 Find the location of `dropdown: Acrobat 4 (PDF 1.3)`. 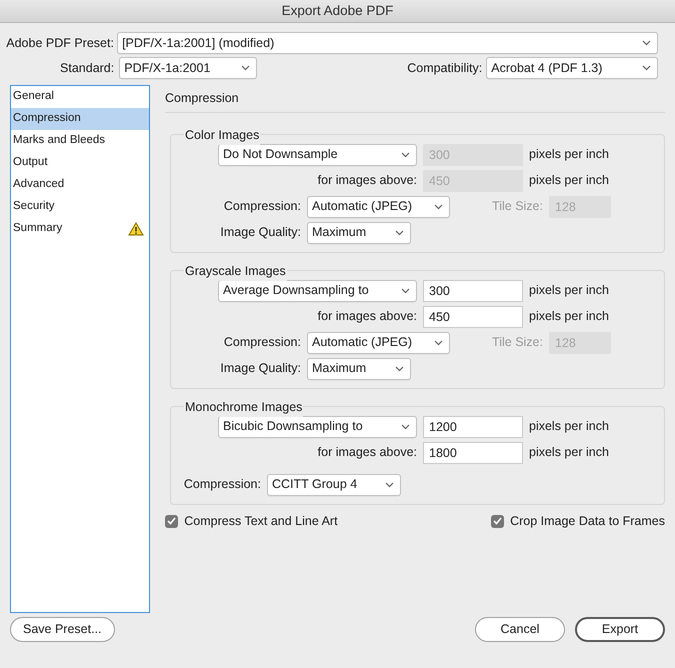

dropdown: Acrobat 4 (PDF 1.3) is located at coordinates (572, 68).